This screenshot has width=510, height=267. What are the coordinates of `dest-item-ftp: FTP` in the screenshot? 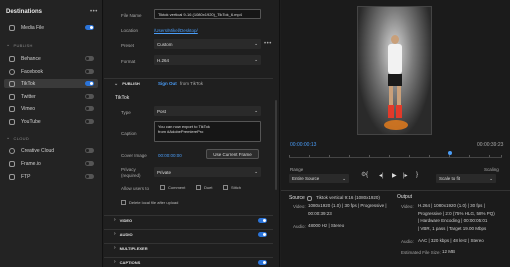 It's located at (51, 176).